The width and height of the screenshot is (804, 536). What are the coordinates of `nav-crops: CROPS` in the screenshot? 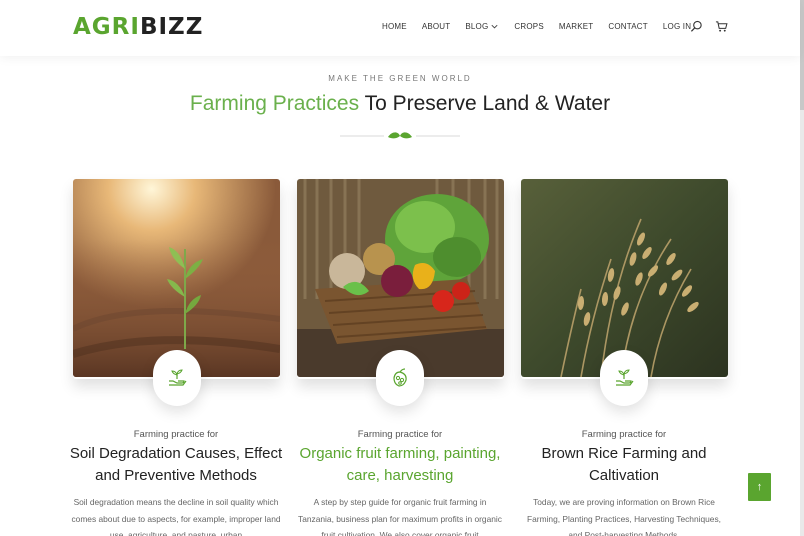 It's located at (528, 26).